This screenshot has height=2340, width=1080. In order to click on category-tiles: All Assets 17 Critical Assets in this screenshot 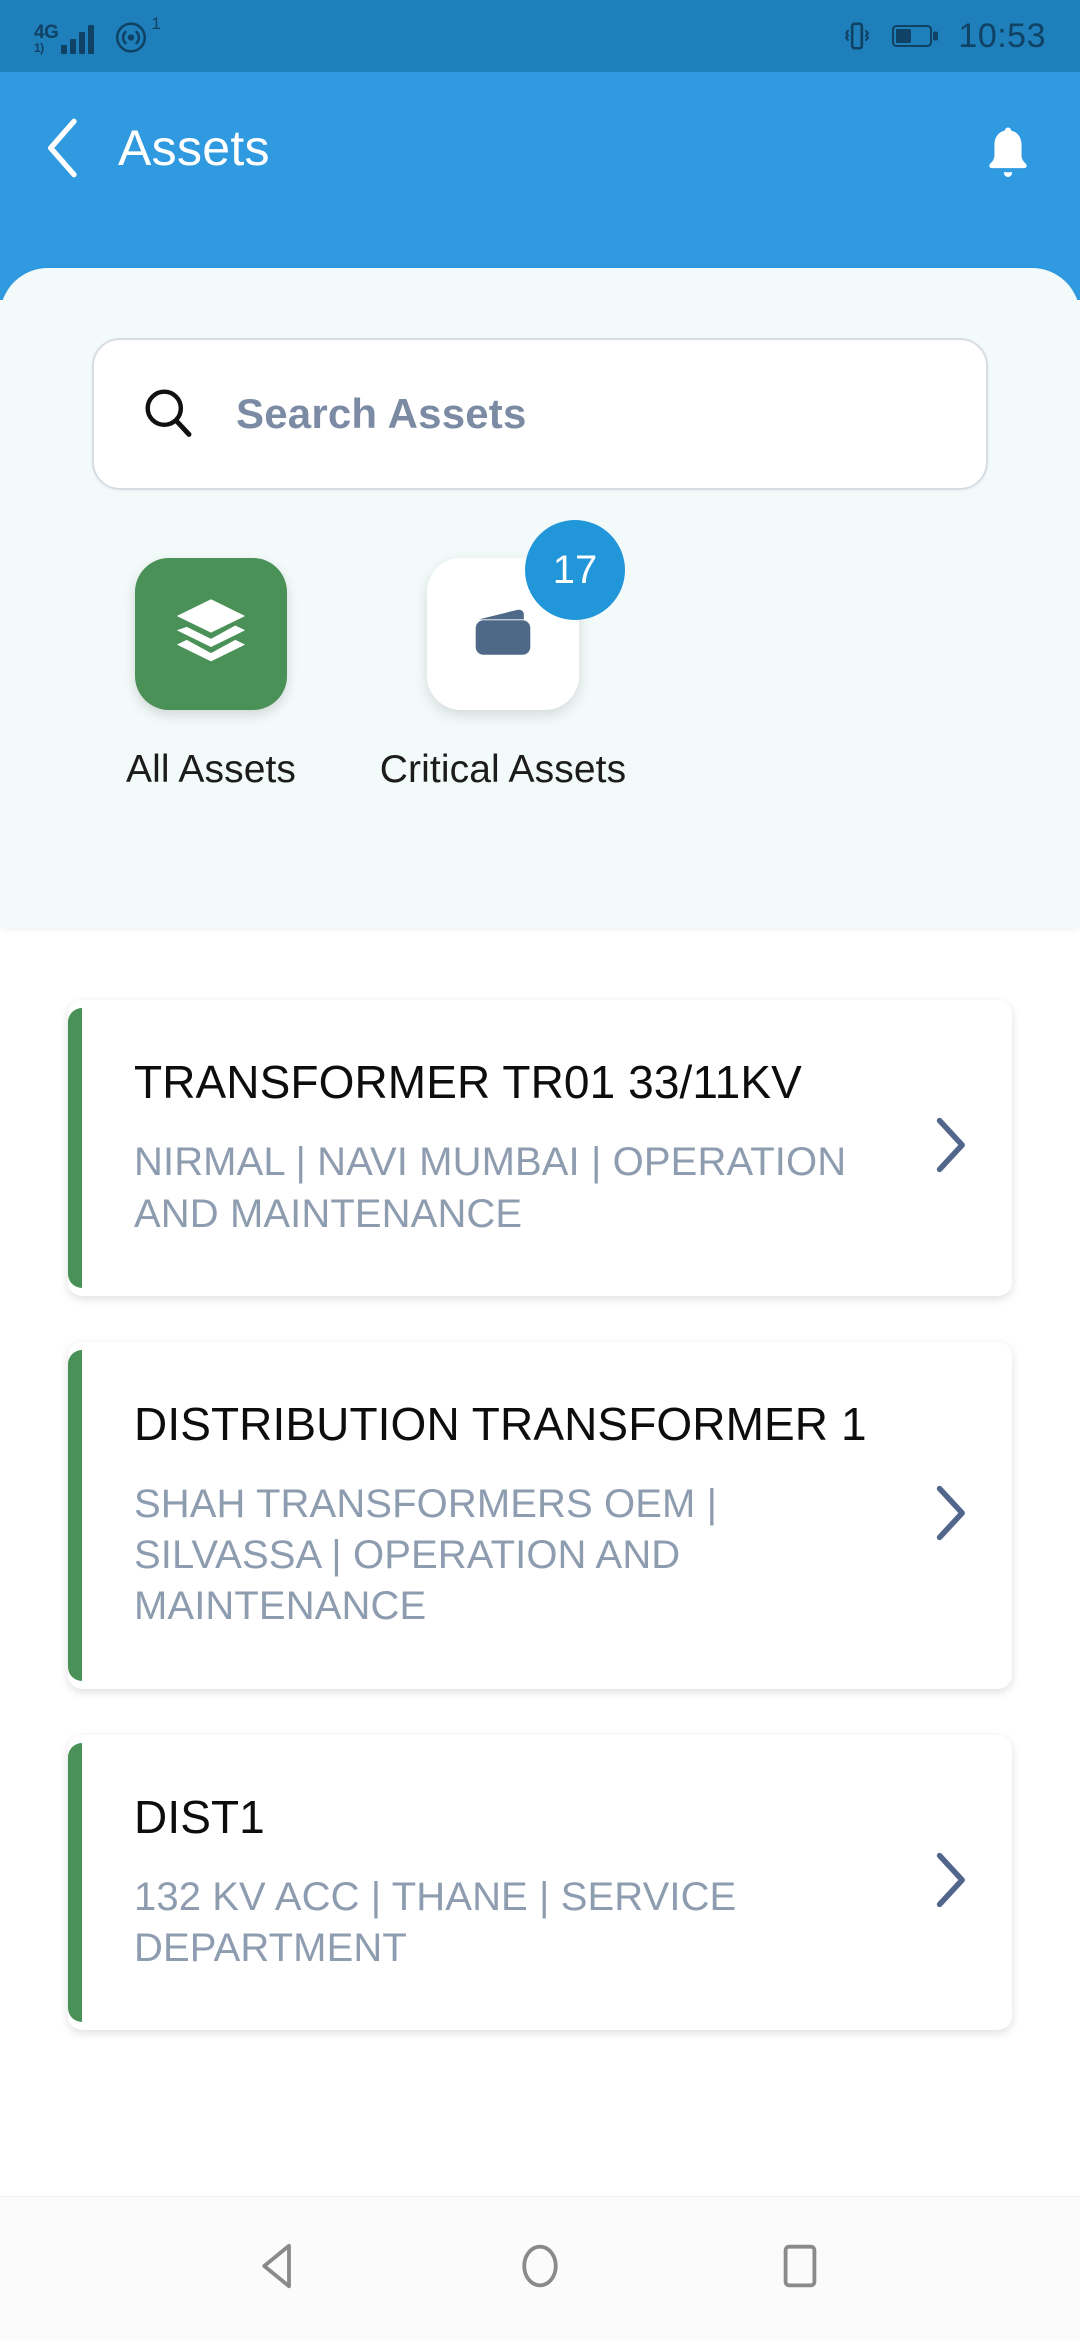, I will do `click(540, 641)`.